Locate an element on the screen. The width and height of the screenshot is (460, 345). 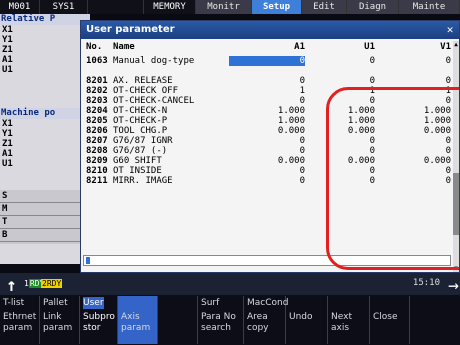
softkey-bottom-label: Para No search is located at coordinates (218, 322).